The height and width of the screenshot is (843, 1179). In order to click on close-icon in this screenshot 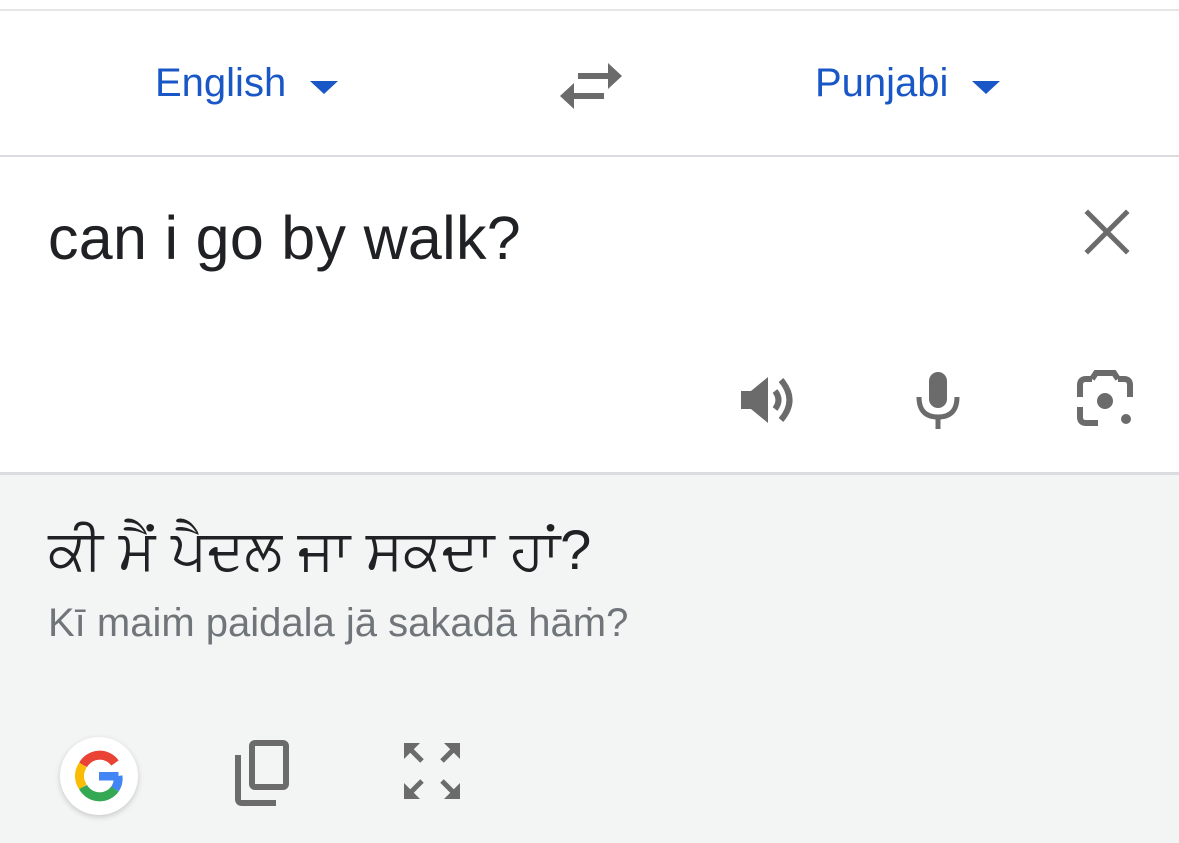, I will do `click(1107, 232)`.